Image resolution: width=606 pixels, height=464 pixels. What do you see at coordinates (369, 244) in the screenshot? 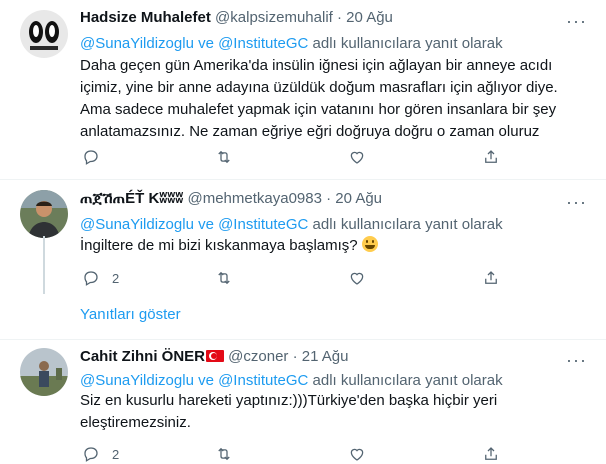
I see `grinning-face-icon` at bounding box center [369, 244].